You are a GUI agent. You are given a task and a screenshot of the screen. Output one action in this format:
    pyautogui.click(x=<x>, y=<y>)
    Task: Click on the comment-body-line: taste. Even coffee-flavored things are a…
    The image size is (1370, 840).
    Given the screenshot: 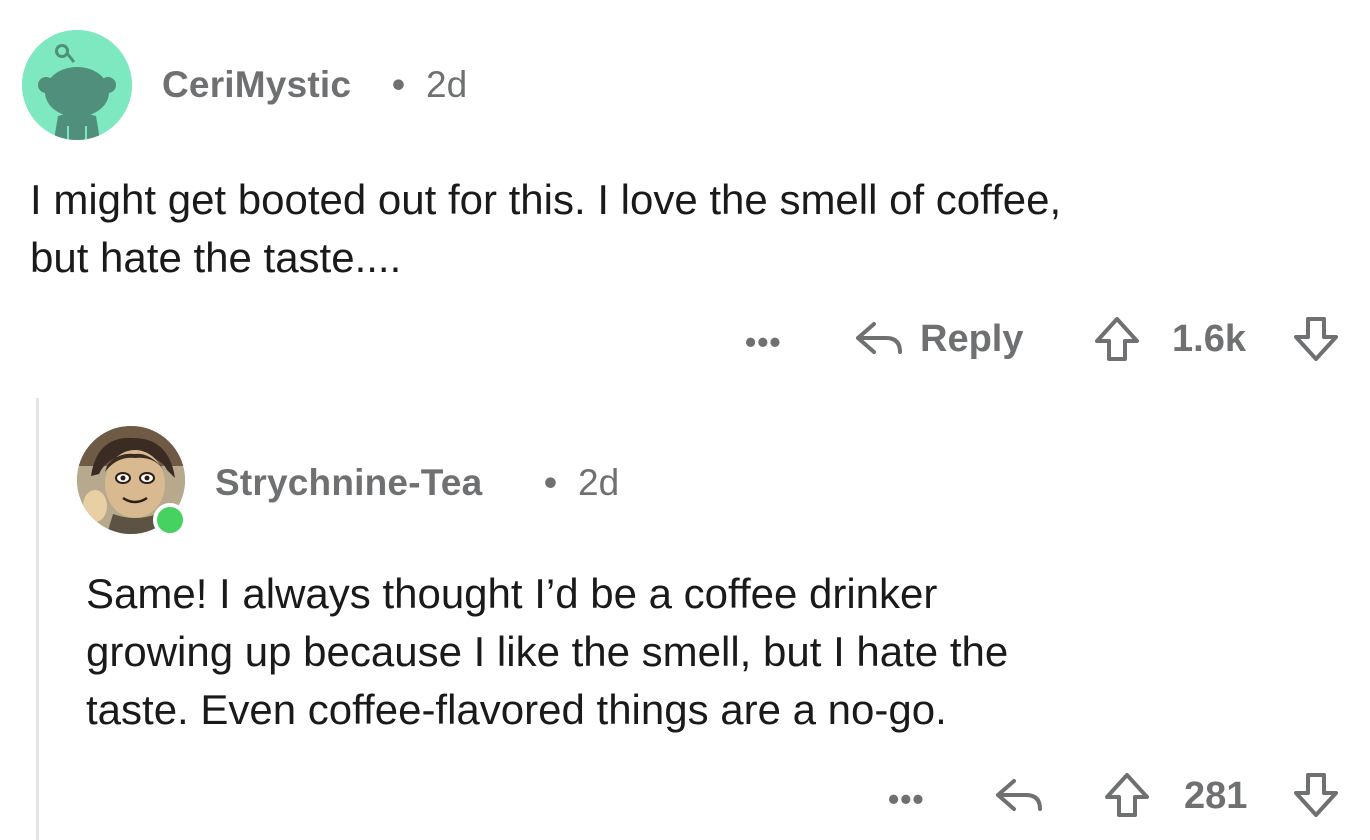 What is the action you would take?
    pyautogui.click(x=516, y=709)
    